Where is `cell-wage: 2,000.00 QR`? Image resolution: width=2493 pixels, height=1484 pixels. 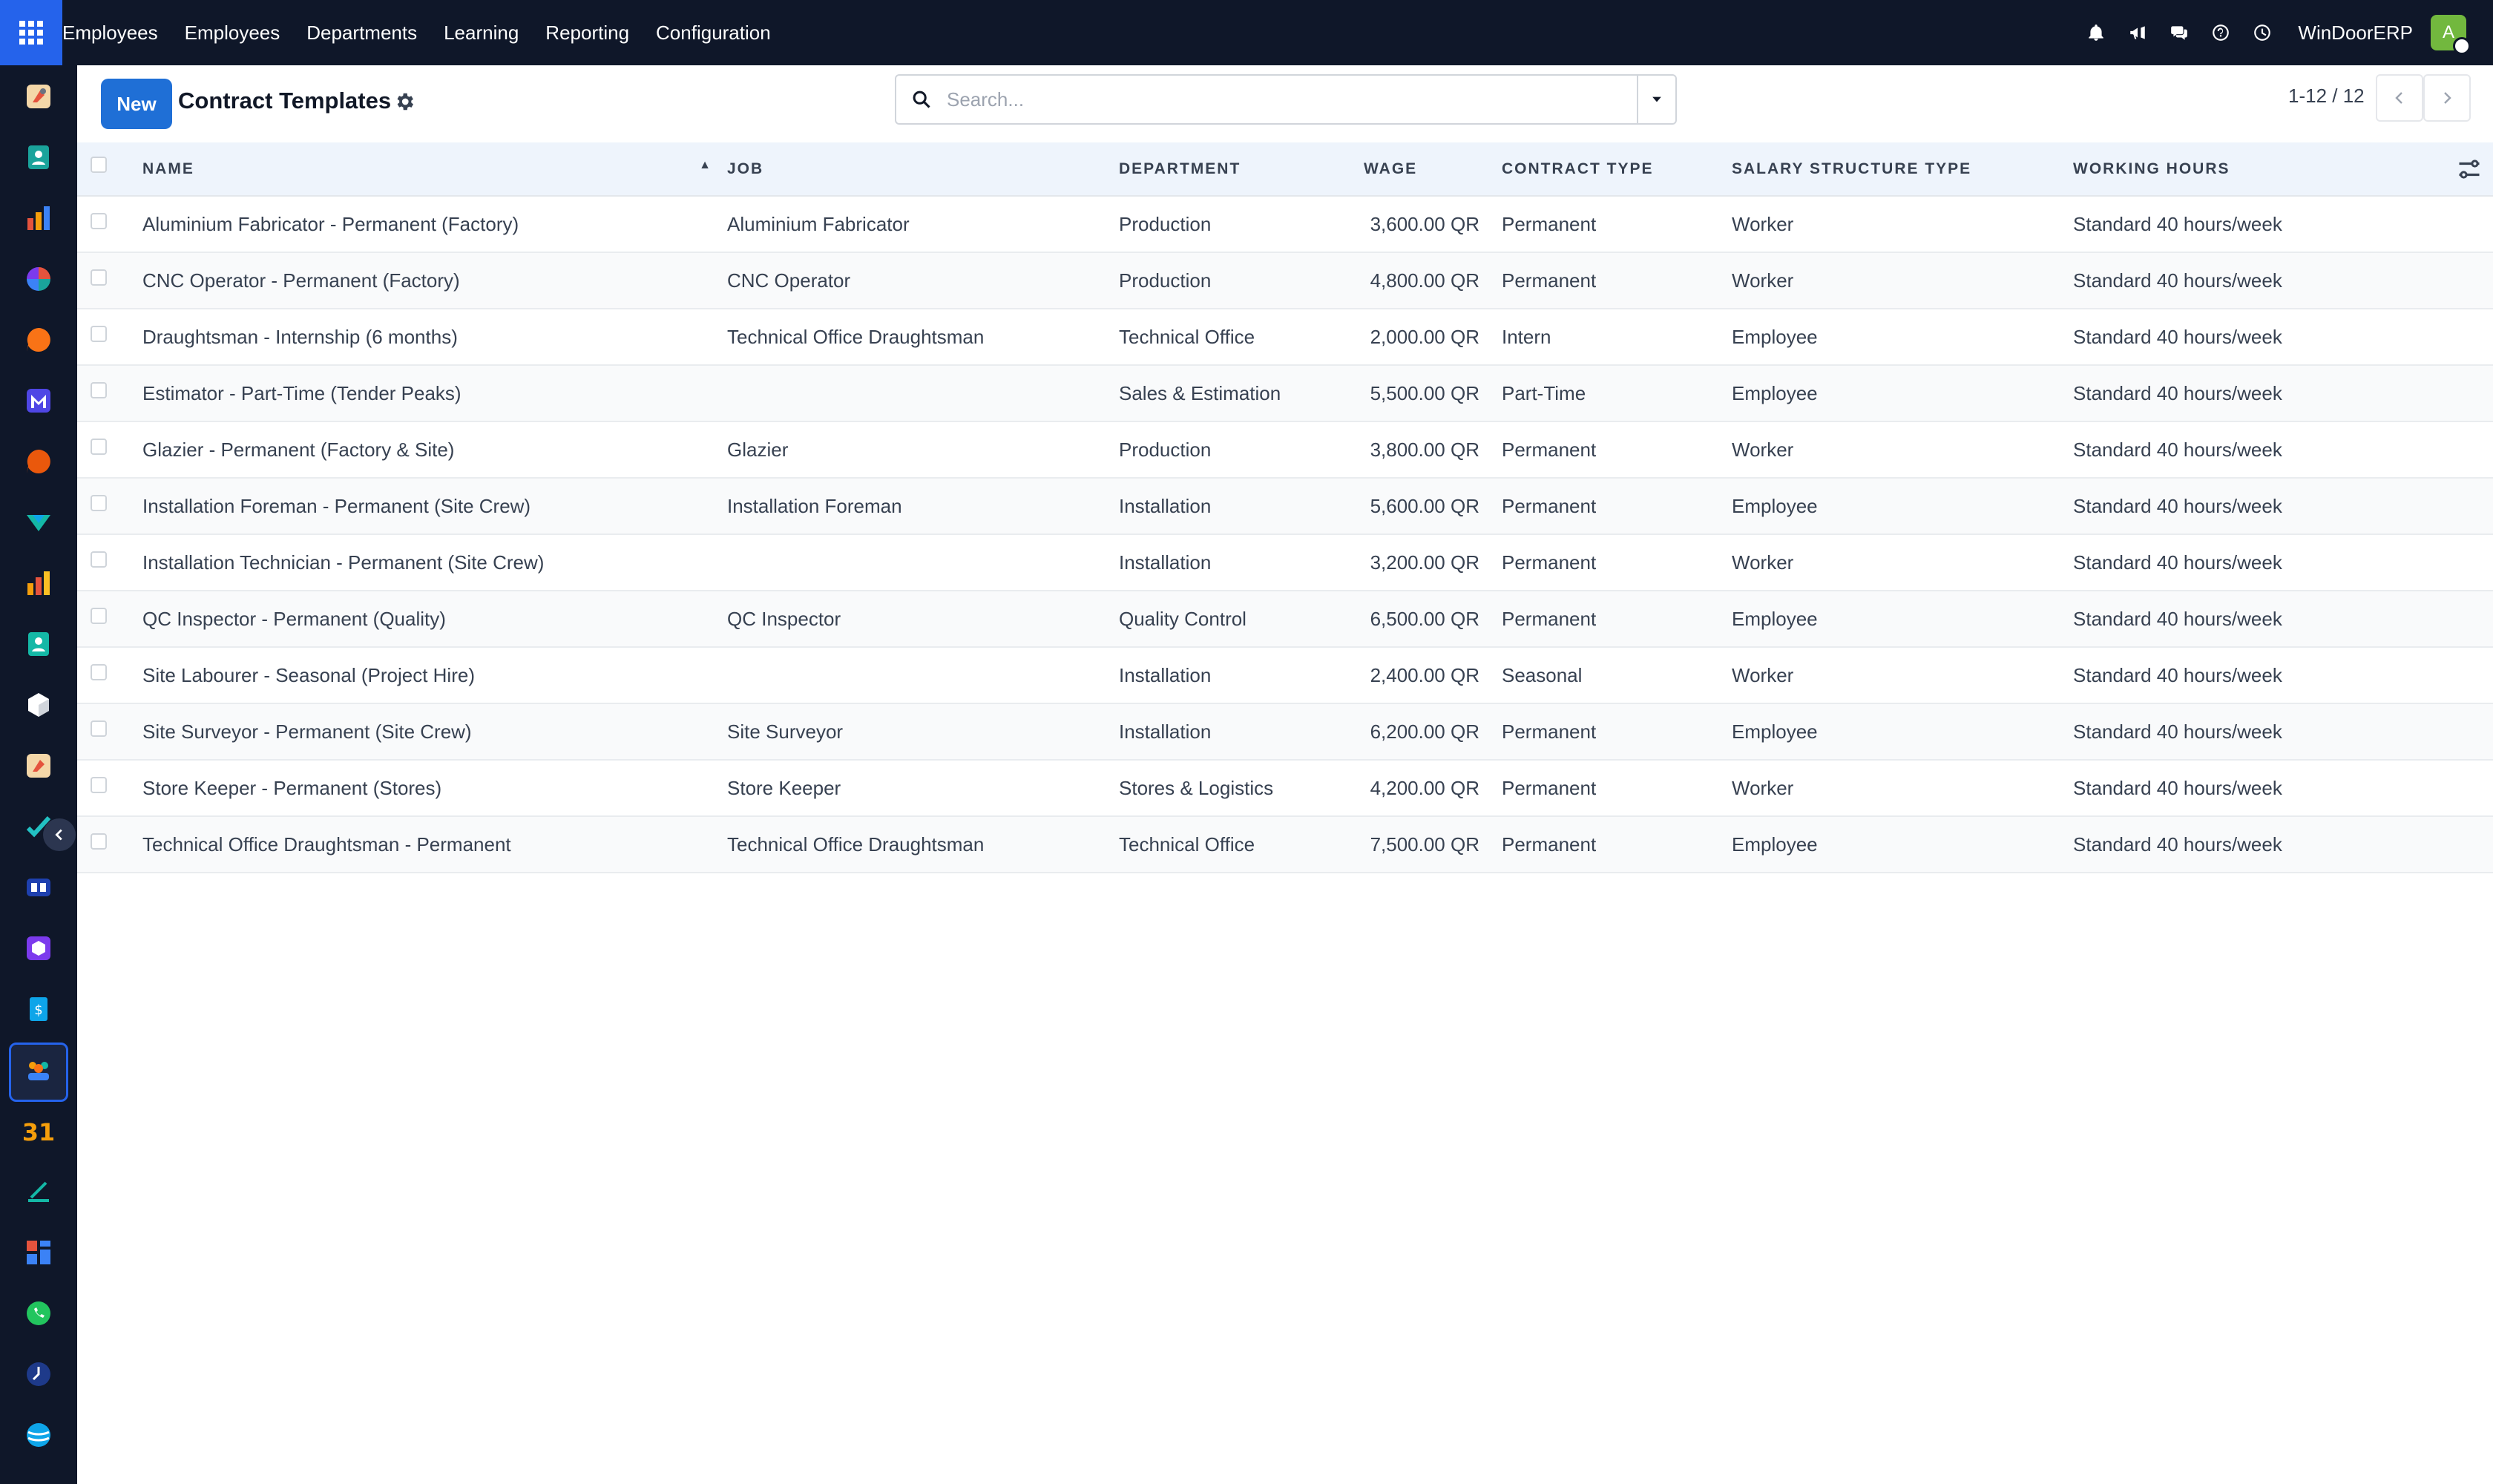 cell-wage: 2,000.00 QR is located at coordinates (1433, 337).